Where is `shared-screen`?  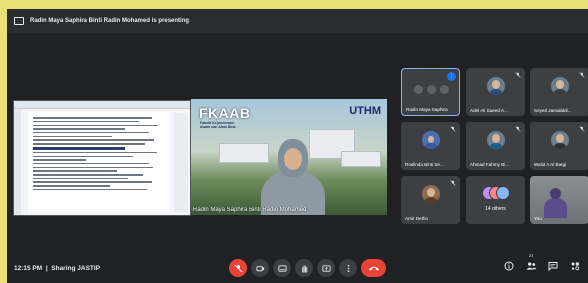
shared-screen is located at coordinates (102, 158).